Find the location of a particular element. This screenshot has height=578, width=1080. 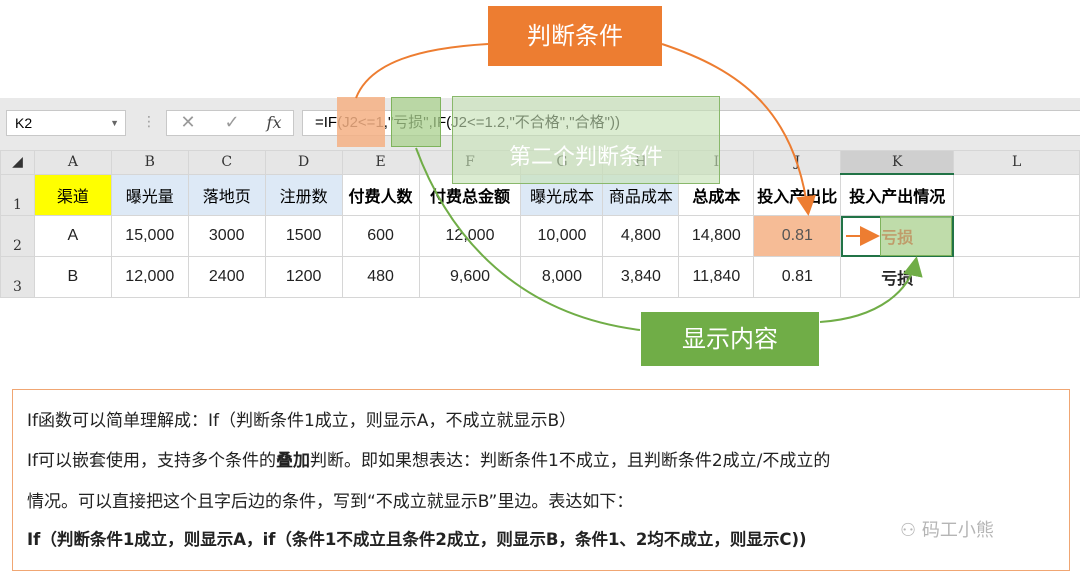

second-condition-label: 第二个判断条件 is located at coordinates (585, 157).